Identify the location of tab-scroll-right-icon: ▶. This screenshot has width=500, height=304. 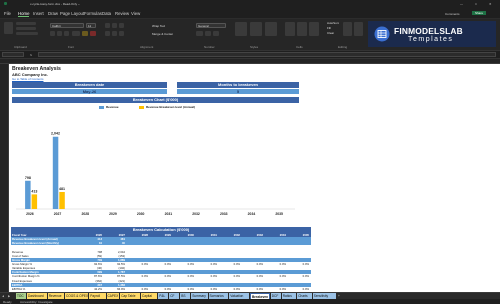
(9, 296).